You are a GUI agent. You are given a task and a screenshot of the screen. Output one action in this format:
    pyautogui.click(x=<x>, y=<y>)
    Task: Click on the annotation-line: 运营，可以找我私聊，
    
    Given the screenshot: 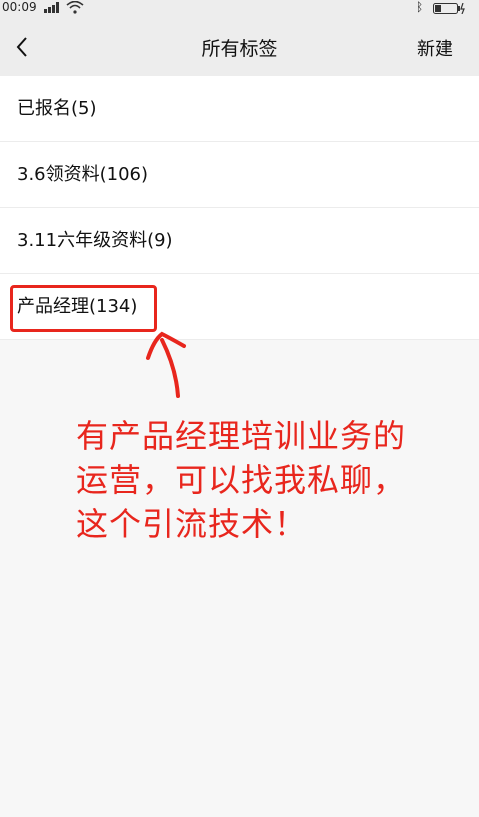 What is the action you would take?
    pyautogui.click(x=241, y=480)
    